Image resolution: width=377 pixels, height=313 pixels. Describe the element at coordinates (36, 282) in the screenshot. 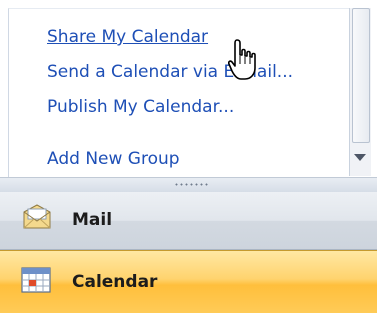

I see `calendar-icon` at that location.